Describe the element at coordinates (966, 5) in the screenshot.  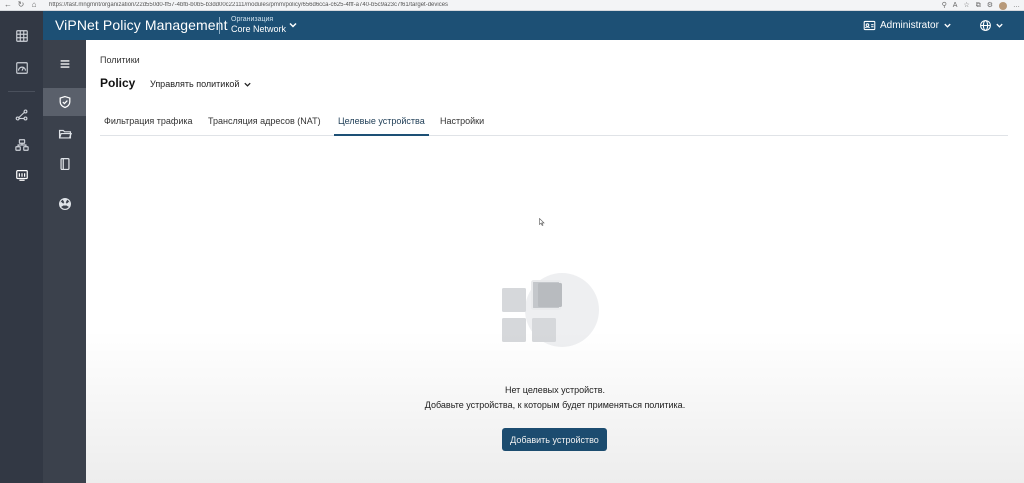
I see `favorite-icon: ☆` at that location.